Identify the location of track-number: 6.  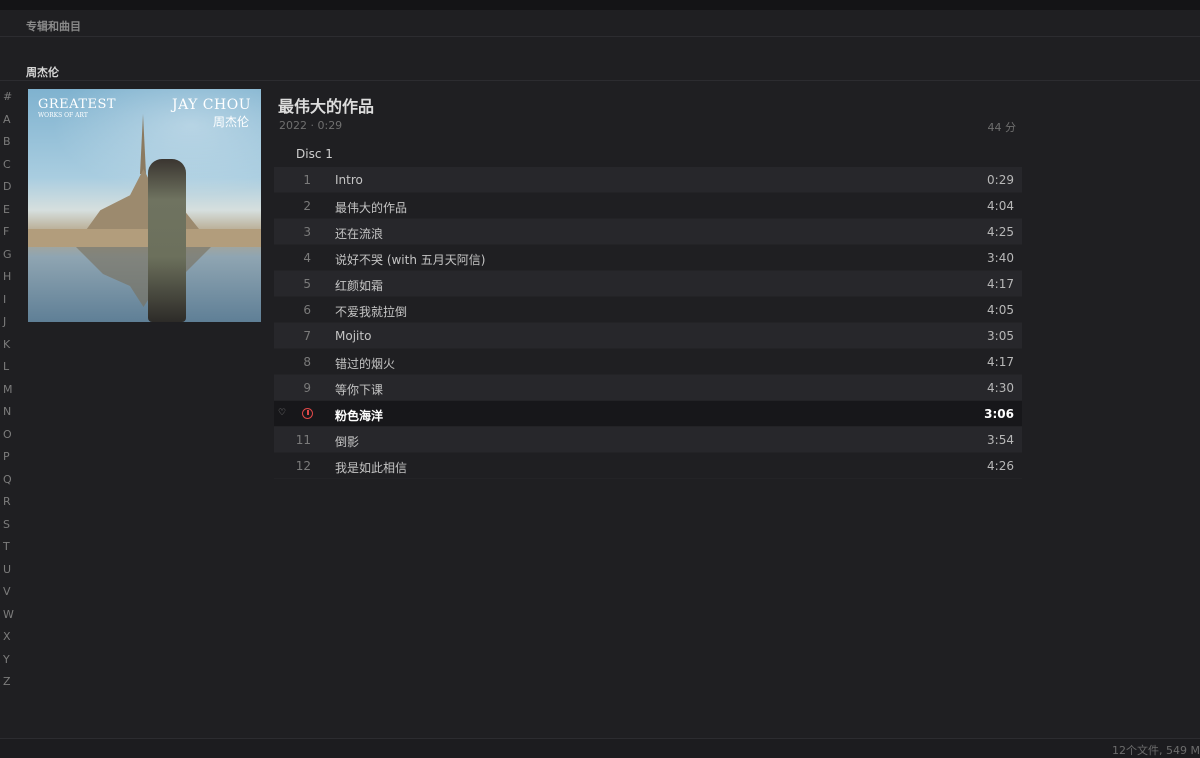
(307, 310).